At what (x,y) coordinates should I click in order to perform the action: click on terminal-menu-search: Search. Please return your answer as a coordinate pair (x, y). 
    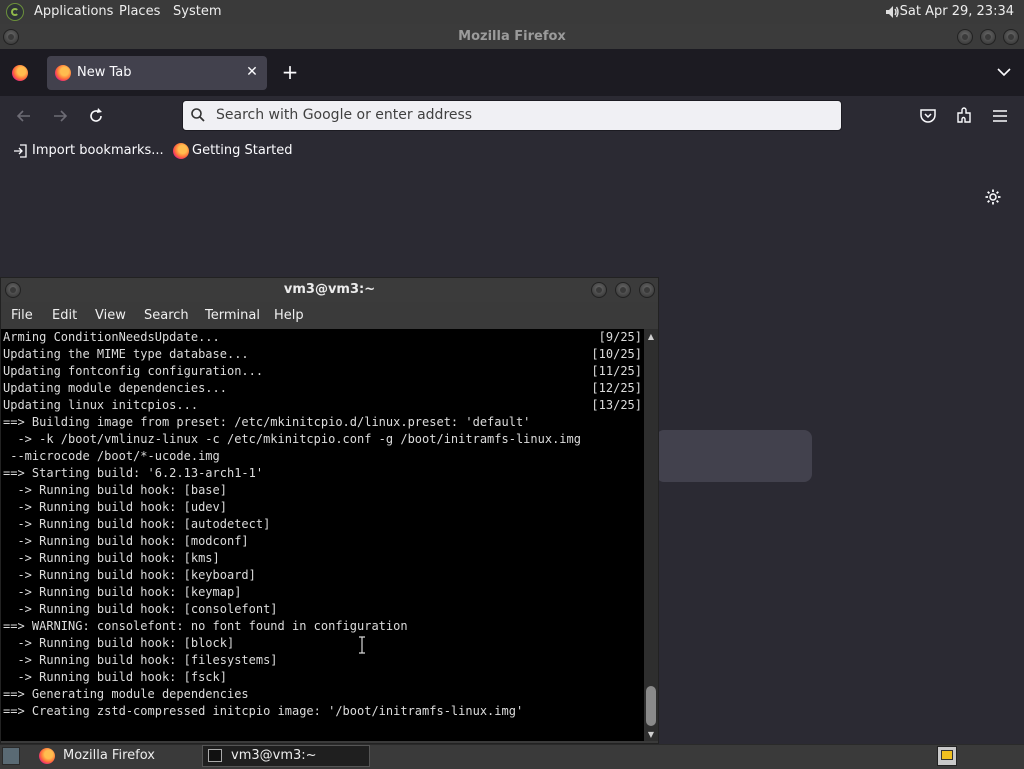
    Looking at the image, I should click on (166, 315).